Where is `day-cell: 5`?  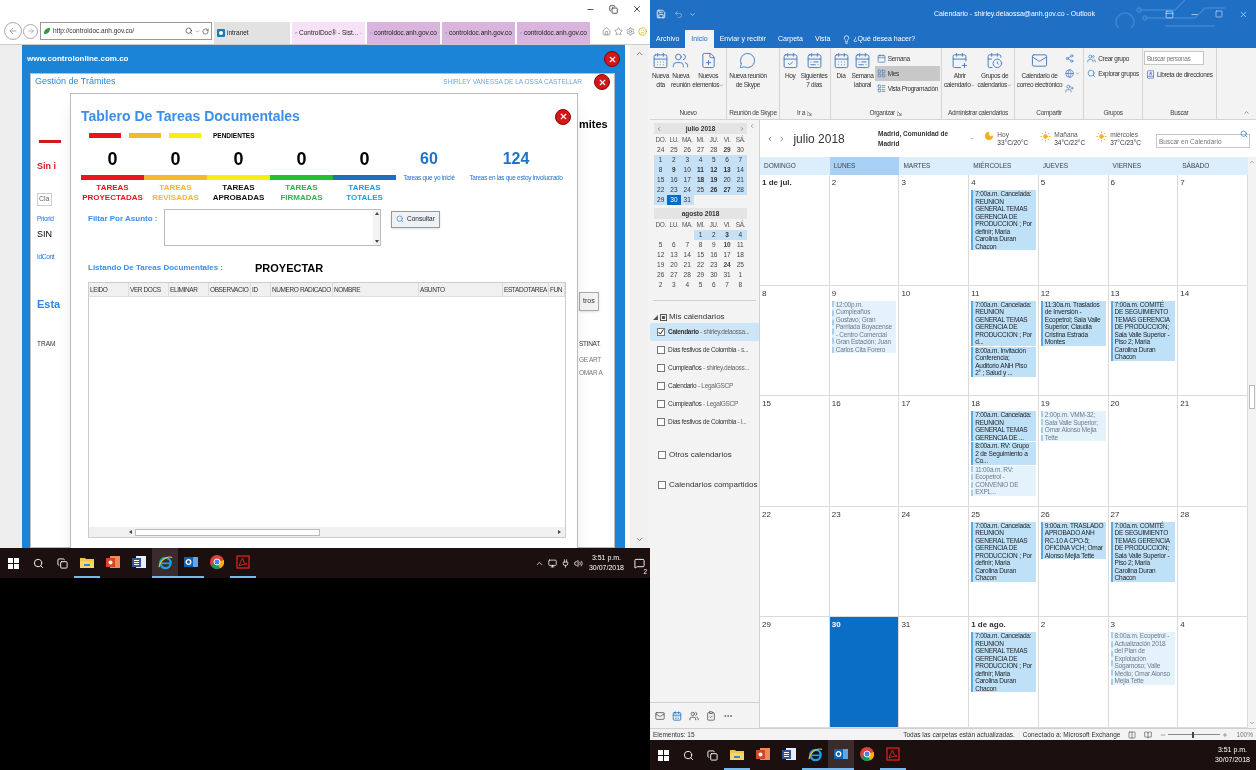
day-cell: 5 is located at coordinates (1073, 230).